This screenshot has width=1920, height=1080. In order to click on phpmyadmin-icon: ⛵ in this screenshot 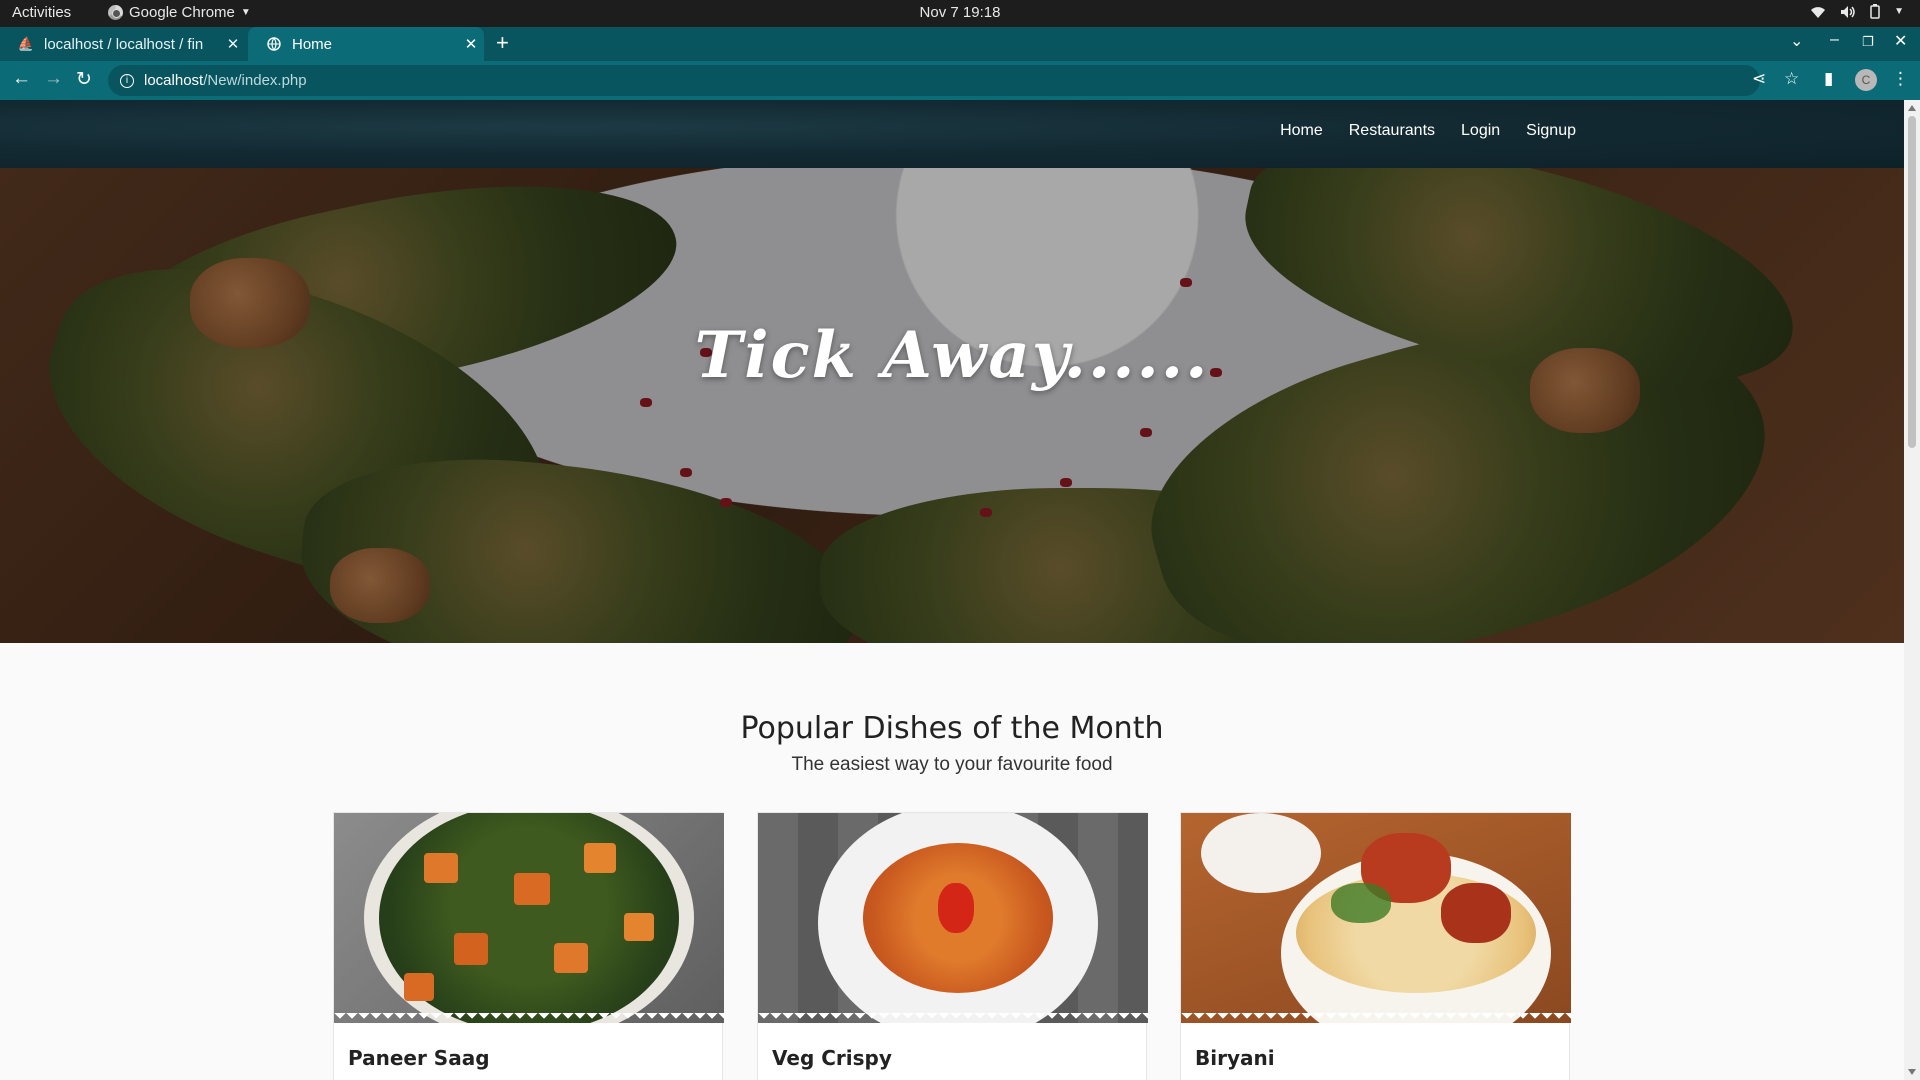, I will do `click(26, 43)`.